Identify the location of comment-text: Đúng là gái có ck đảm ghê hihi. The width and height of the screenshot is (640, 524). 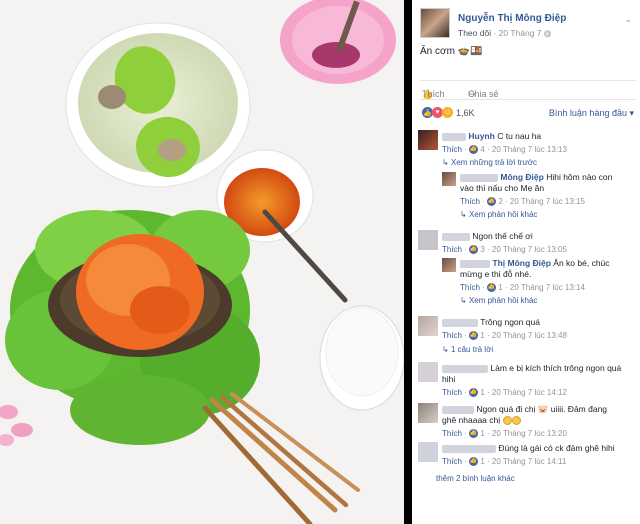
(556, 448).